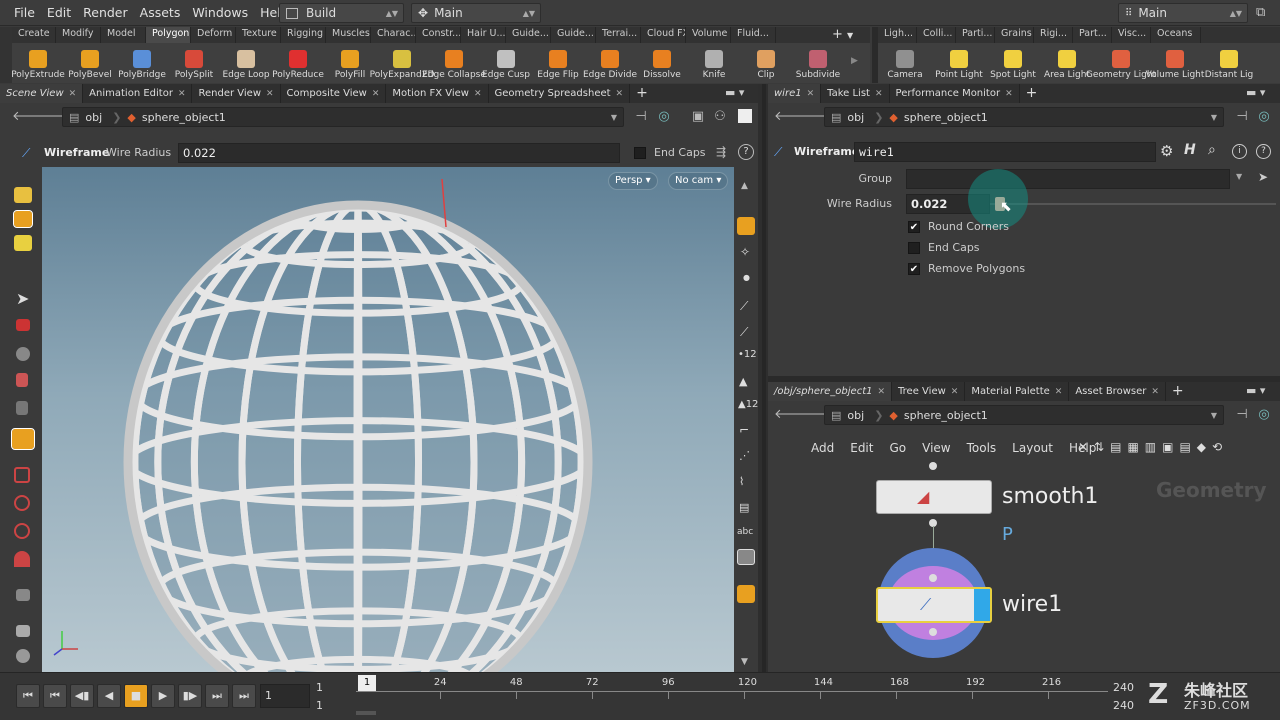 The width and height of the screenshot is (1280, 720). Describe the element at coordinates (163, 696) in the screenshot. I see `play-icon: ▶` at that location.